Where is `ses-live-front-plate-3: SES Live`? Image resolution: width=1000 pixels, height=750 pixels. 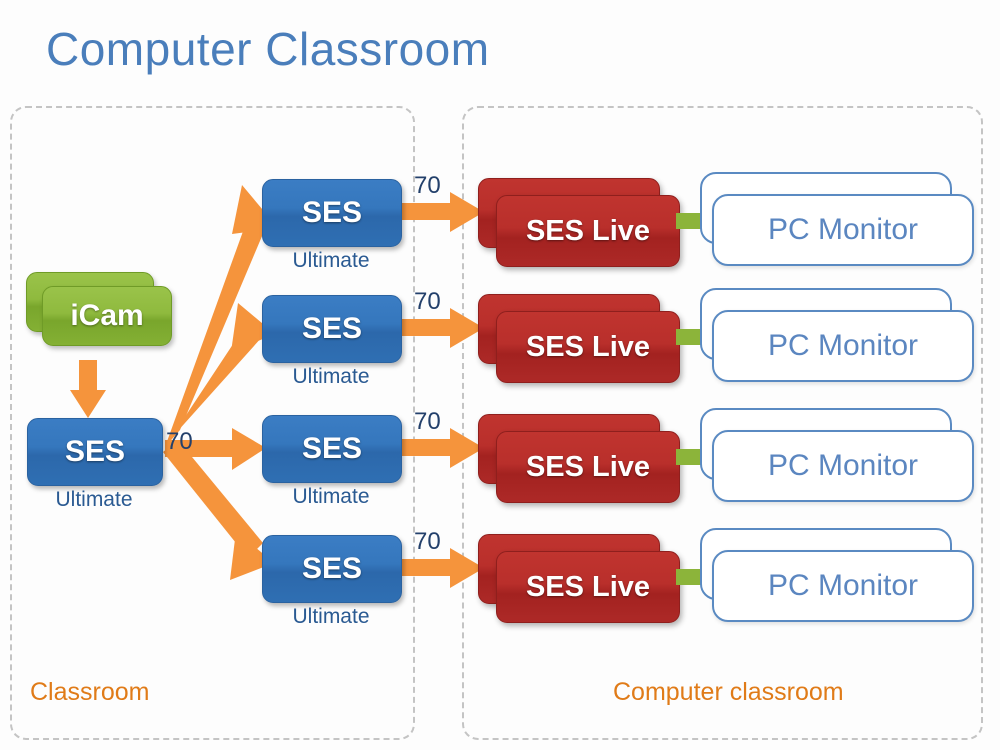 ses-live-front-plate-3: SES Live is located at coordinates (588, 467).